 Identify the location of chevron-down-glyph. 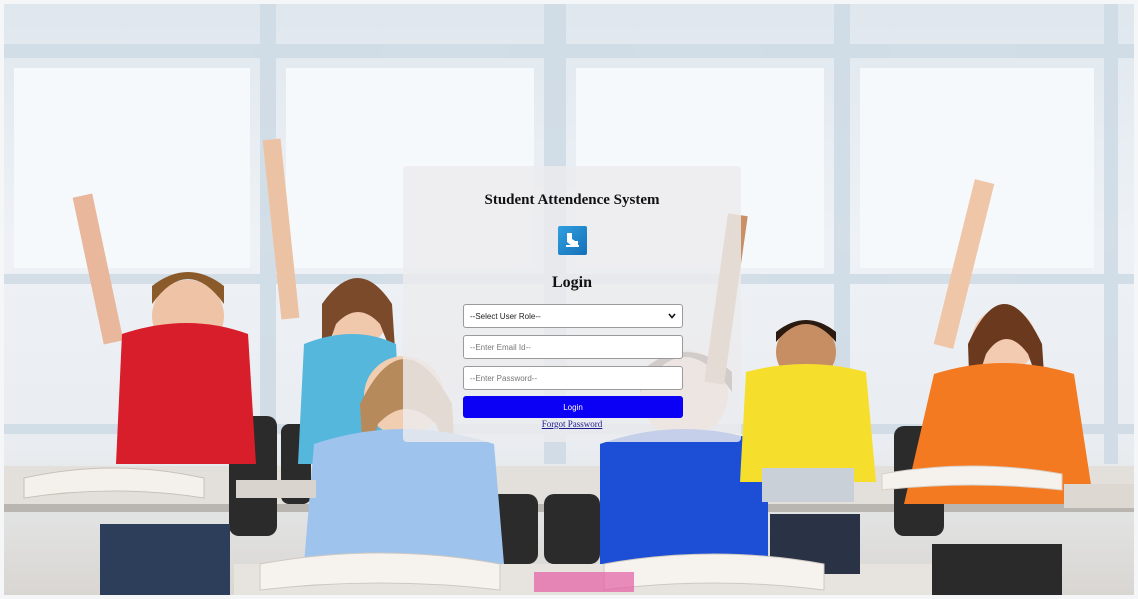
(672, 316).